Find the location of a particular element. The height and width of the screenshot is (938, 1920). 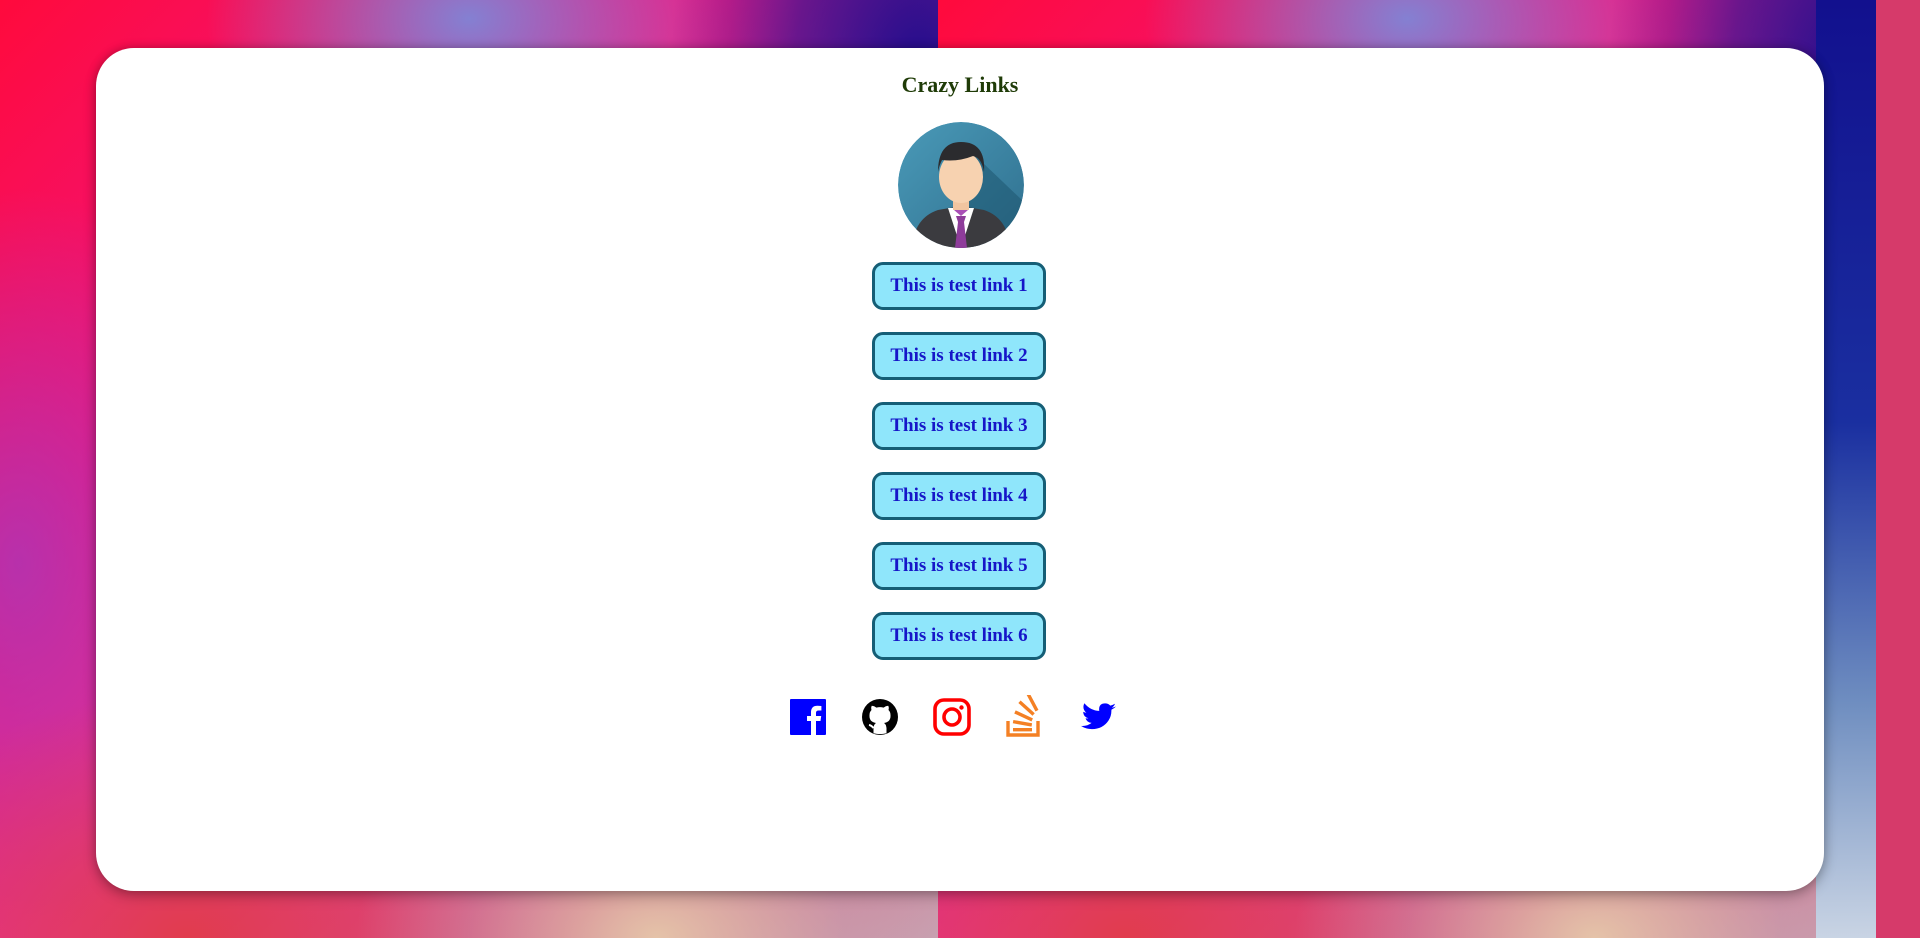

test-link-3-button: This is test link 3 is located at coordinates (959, 426).